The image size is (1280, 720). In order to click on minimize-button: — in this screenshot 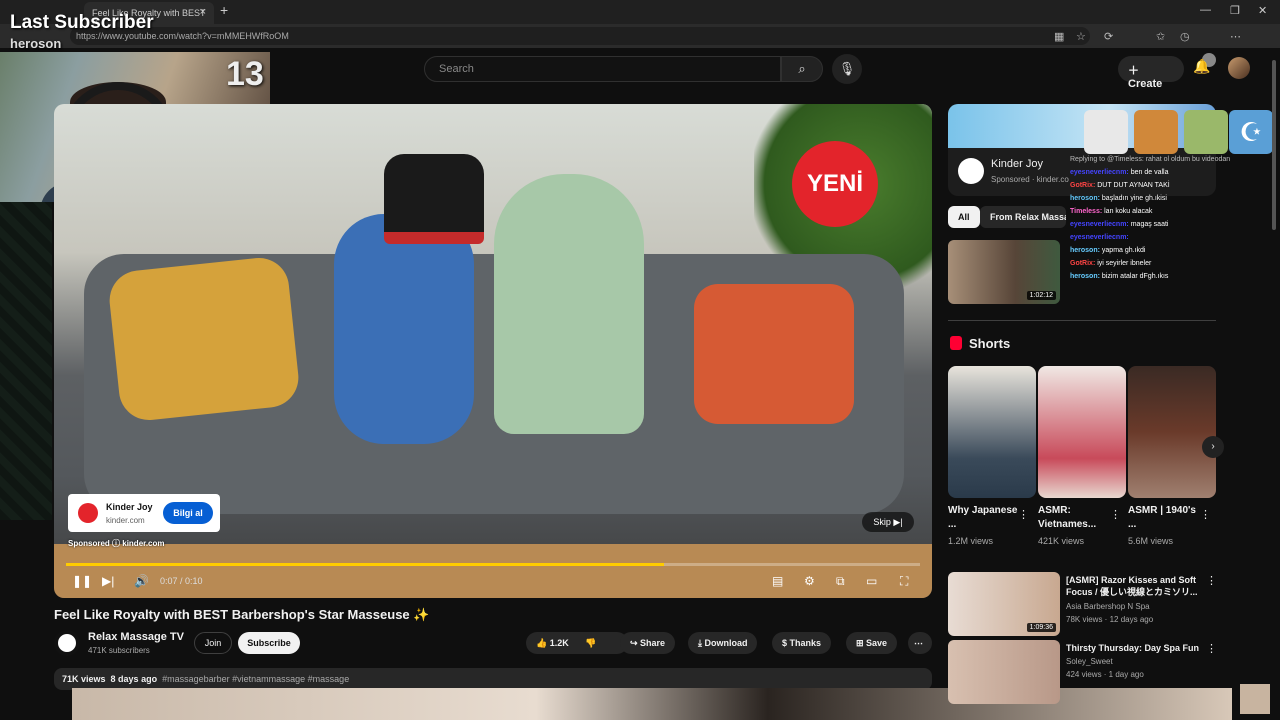, I will do `click(1205, 10)`.